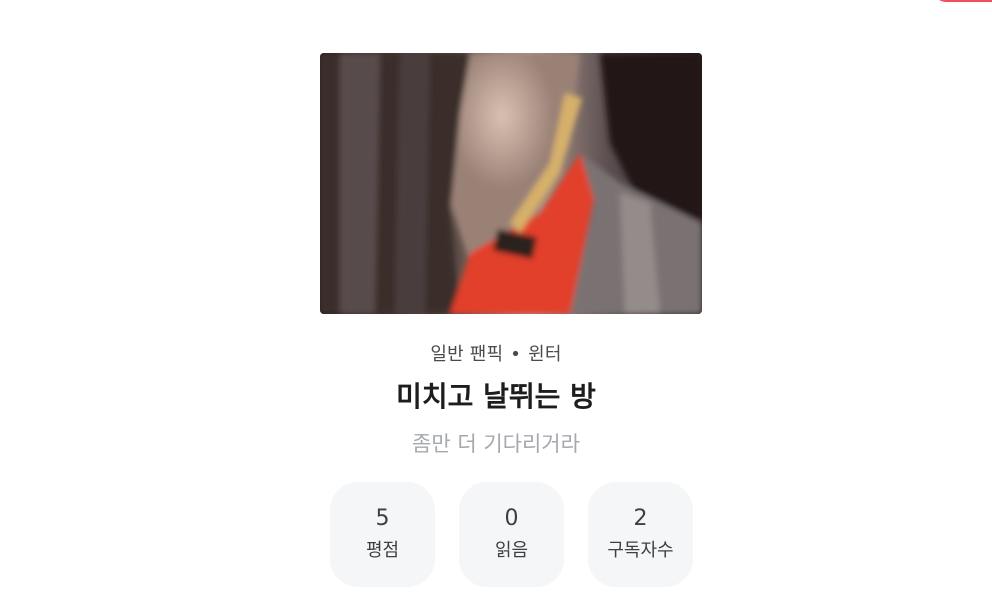 This screenshot has height=602, width=992. I want to click on stat-subscribers: 2 구독자수, so click(640, 534).